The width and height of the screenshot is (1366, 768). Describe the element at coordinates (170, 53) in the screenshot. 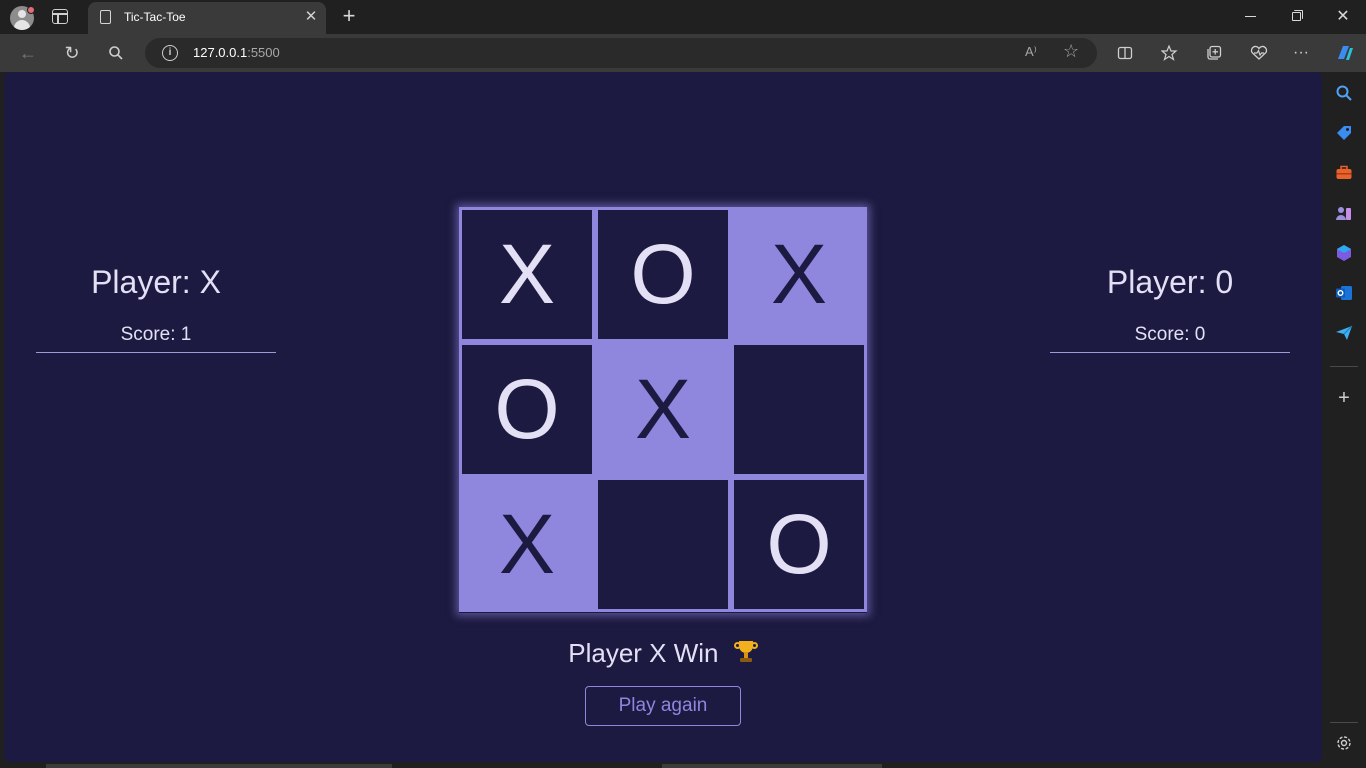

I see `site-info-icon: i` at that location.